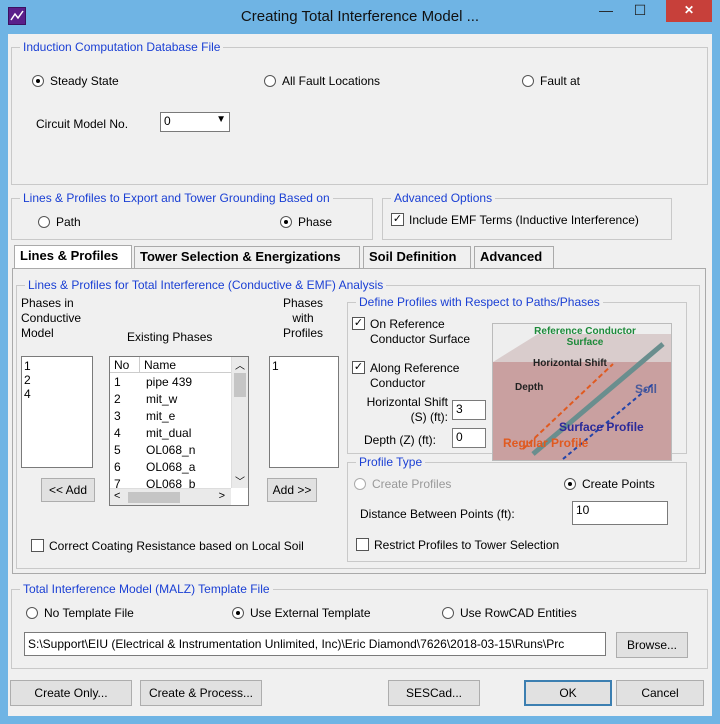 The width and height of the screenshot is (720, 724). What do you see at coordinates (304, 366) in the screenshot?
I see `phases-prof-item: 1` at bounding box center [304, 366].